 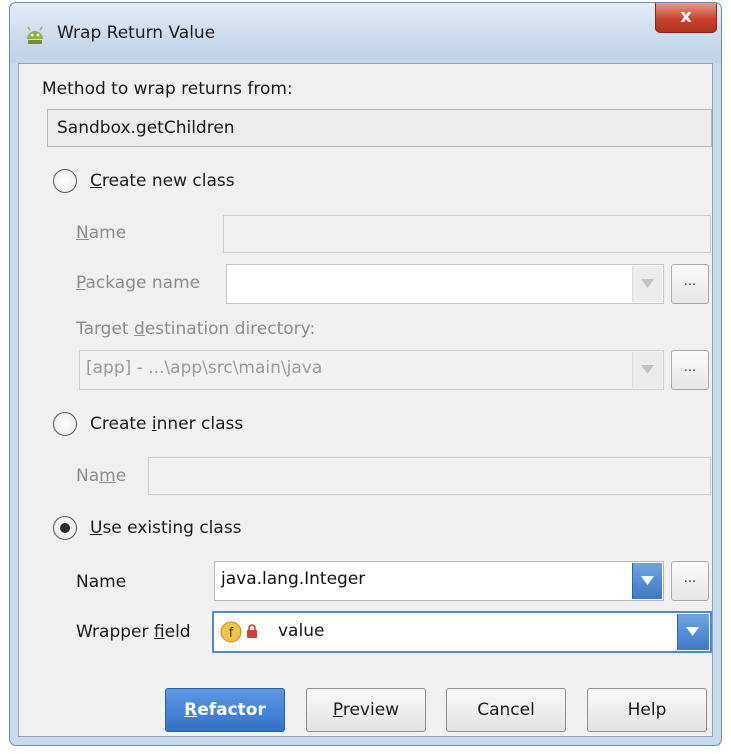 I want to click on use-existing-class-radio, so click(x=65, y=528).